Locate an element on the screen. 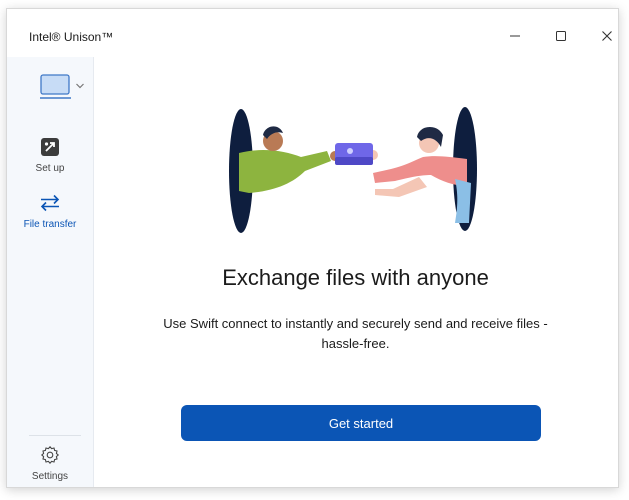  sidebar-item-setup: Set up is located at coordinates (50, 155).